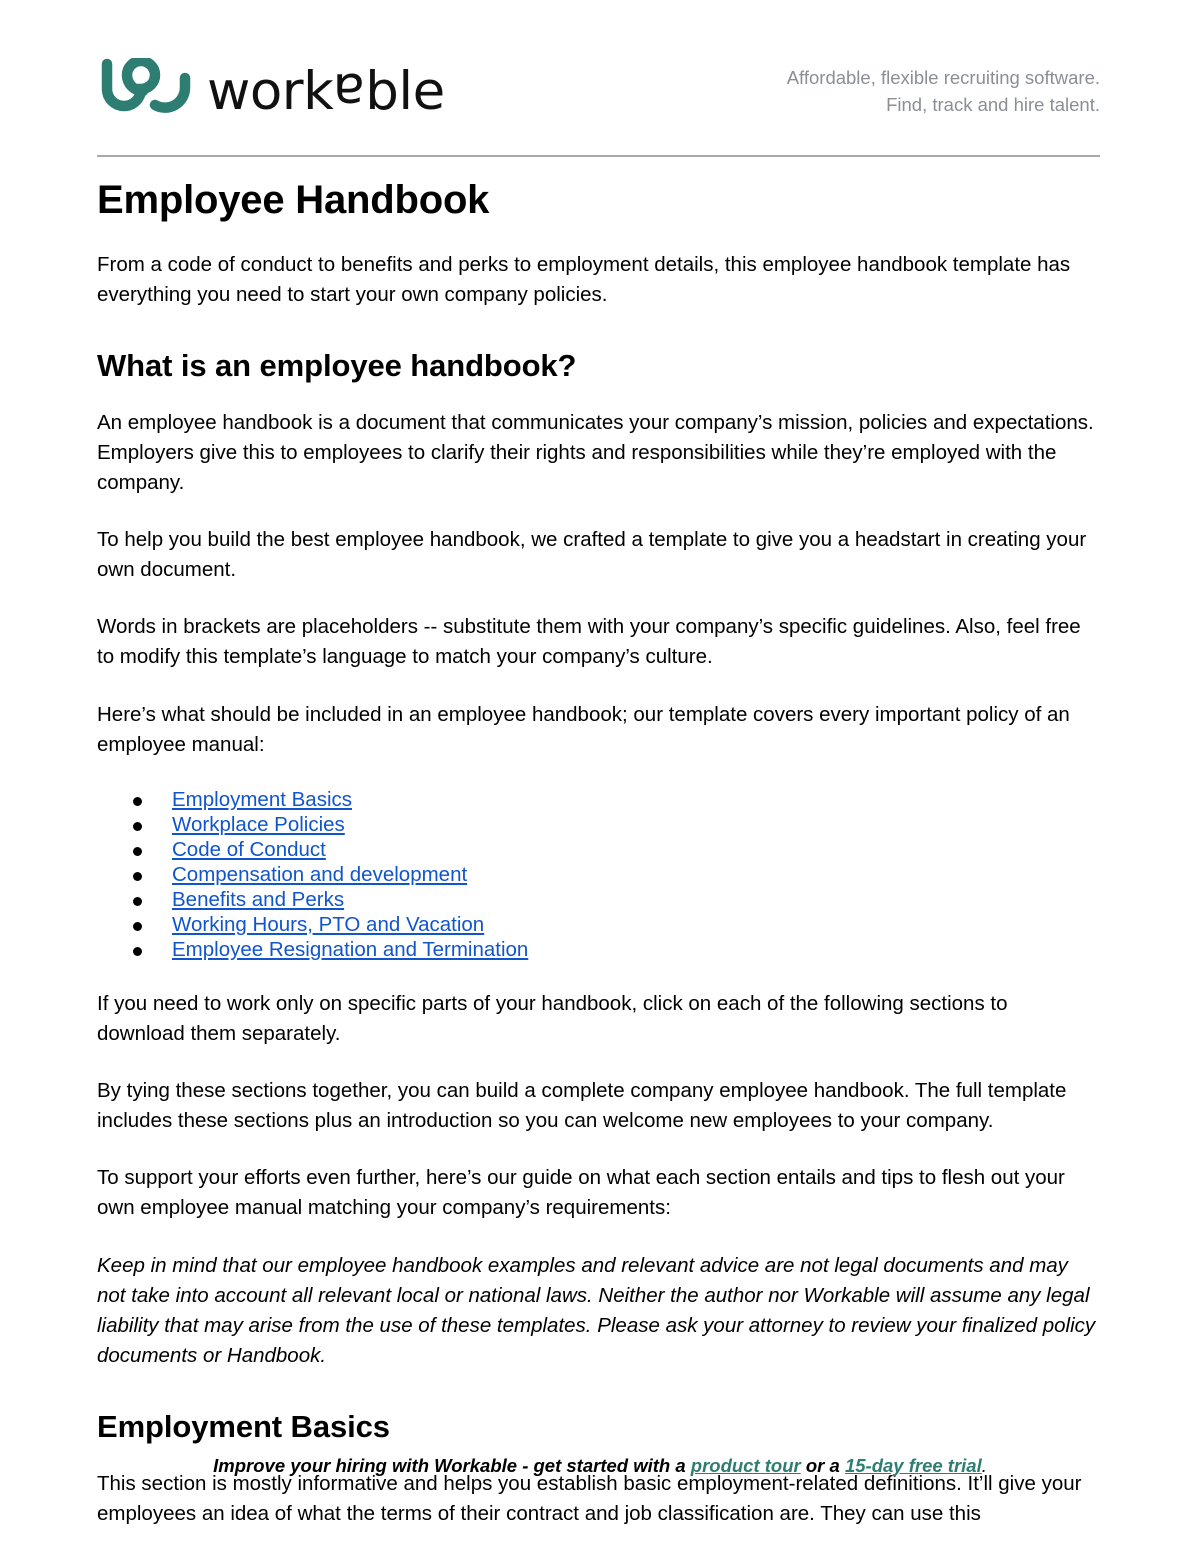 This screenshot has height=1553, width=1200. What do you see at coordinates (350, 949) in the screenshot?
I see `toc-link-employee-resignation-and-termination: Employee Resignation and Termination` at bounding box center [350, 949].